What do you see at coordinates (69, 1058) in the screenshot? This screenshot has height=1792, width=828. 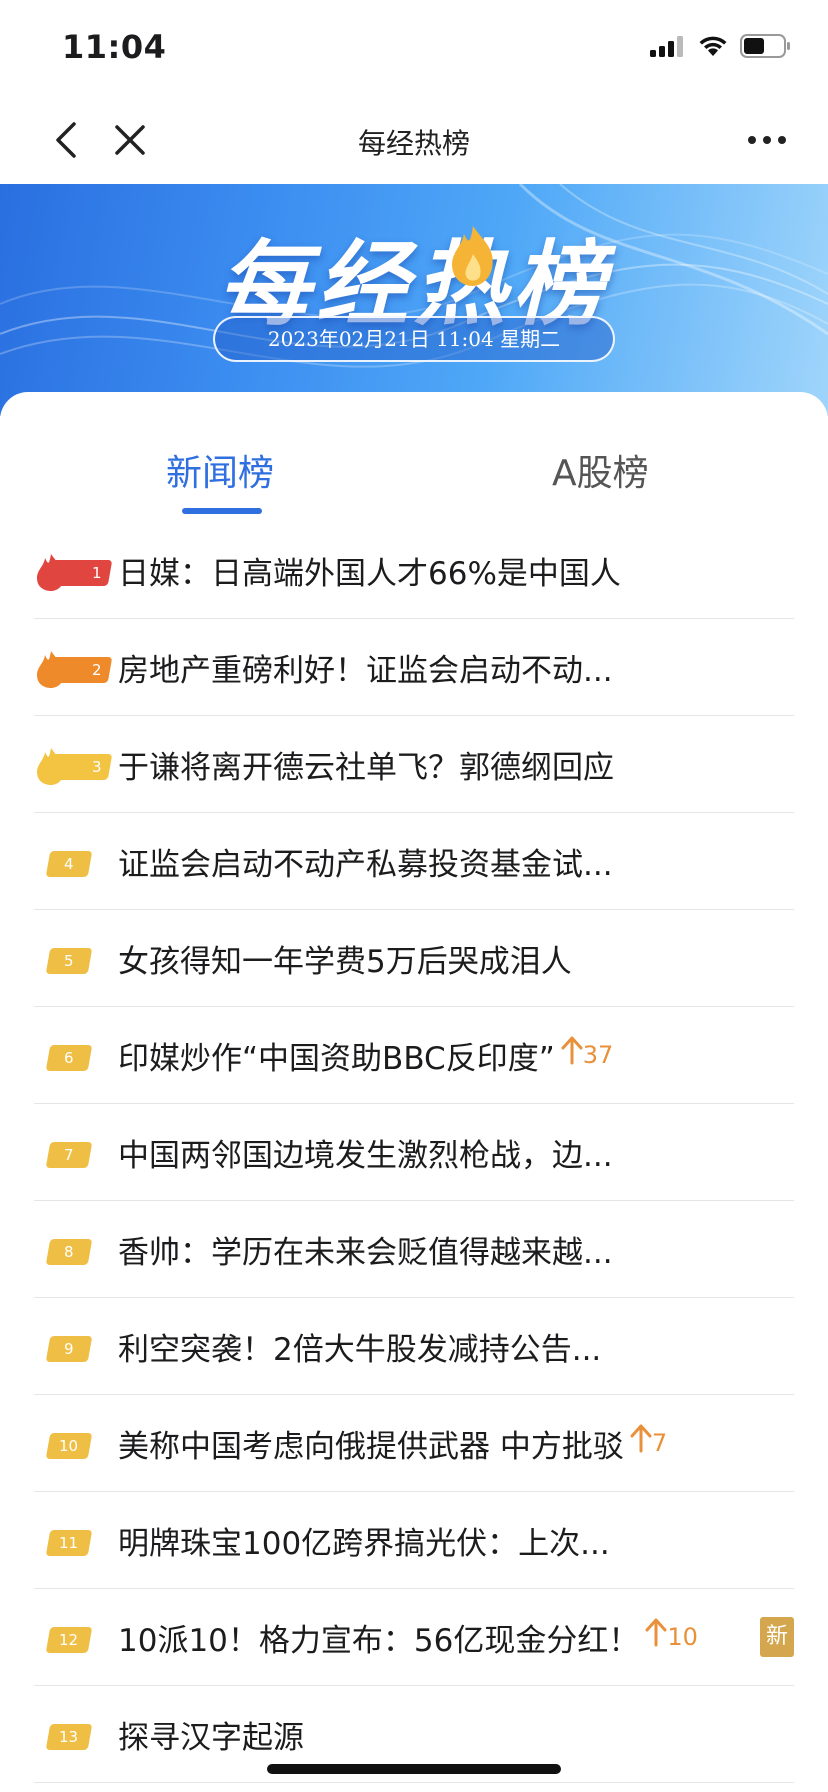 I see `rank-number: 6` at bounding box center [69, 1058].